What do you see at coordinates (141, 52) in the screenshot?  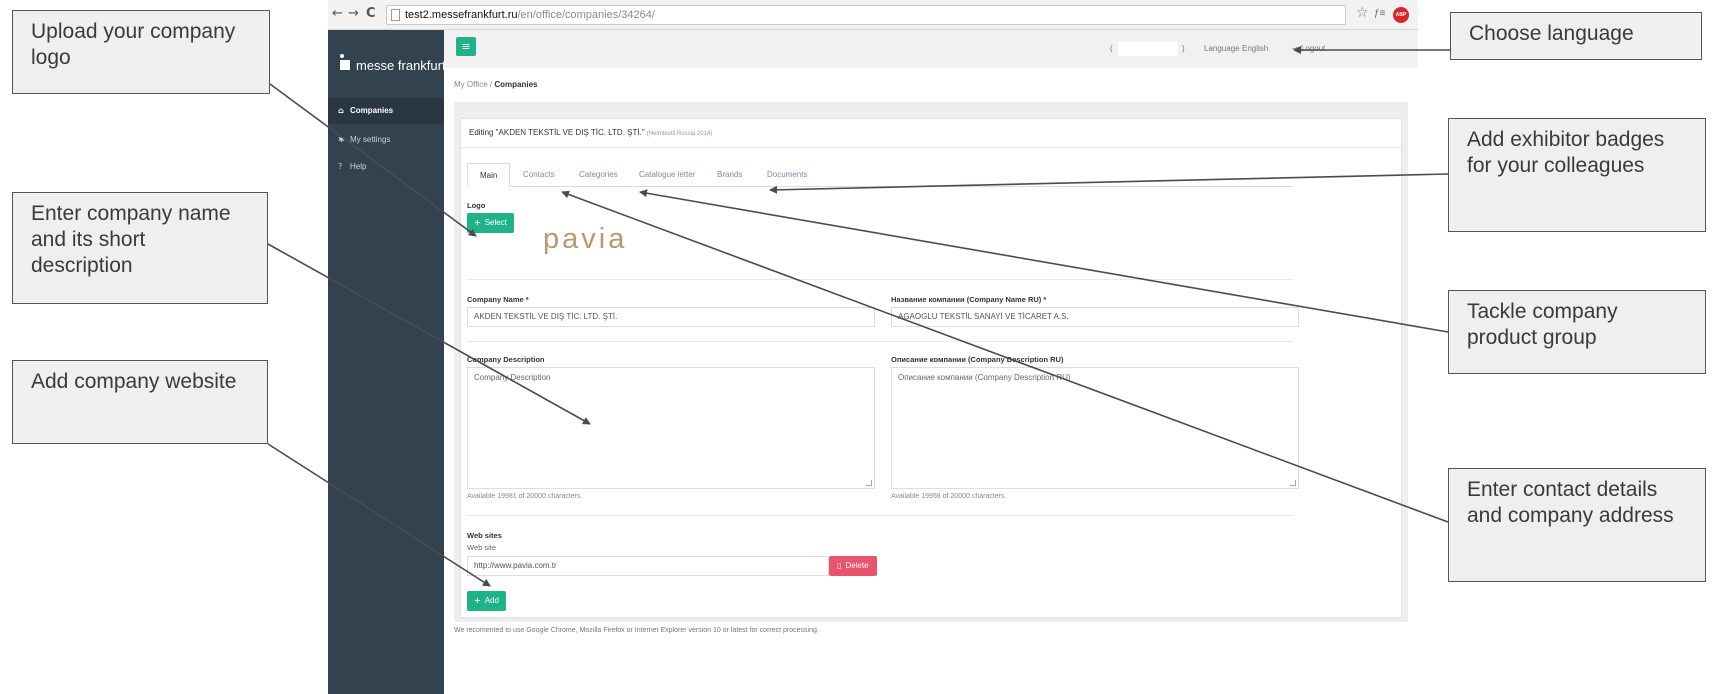 I see `callout-upload-logo: Upload your company logo` at bounding box center [141, 52].